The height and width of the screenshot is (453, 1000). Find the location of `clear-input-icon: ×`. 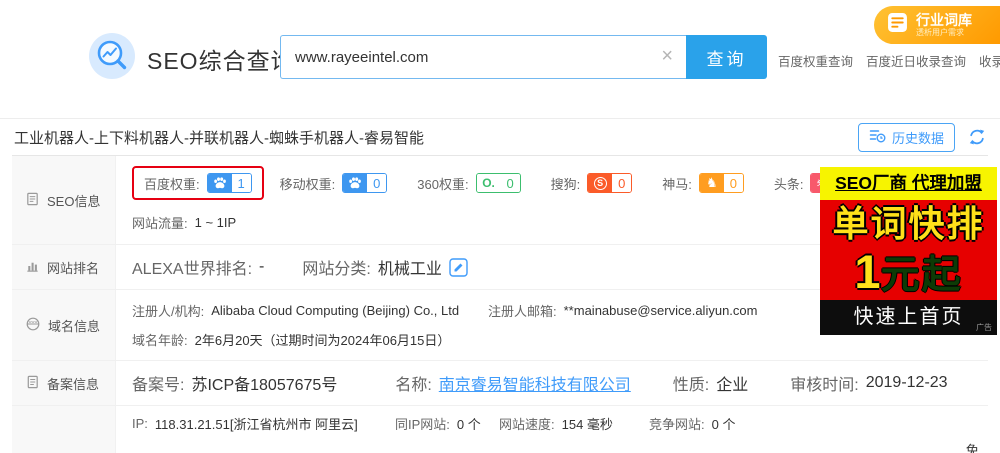

clear-input-icon: × is located at coordinates (667, 56).